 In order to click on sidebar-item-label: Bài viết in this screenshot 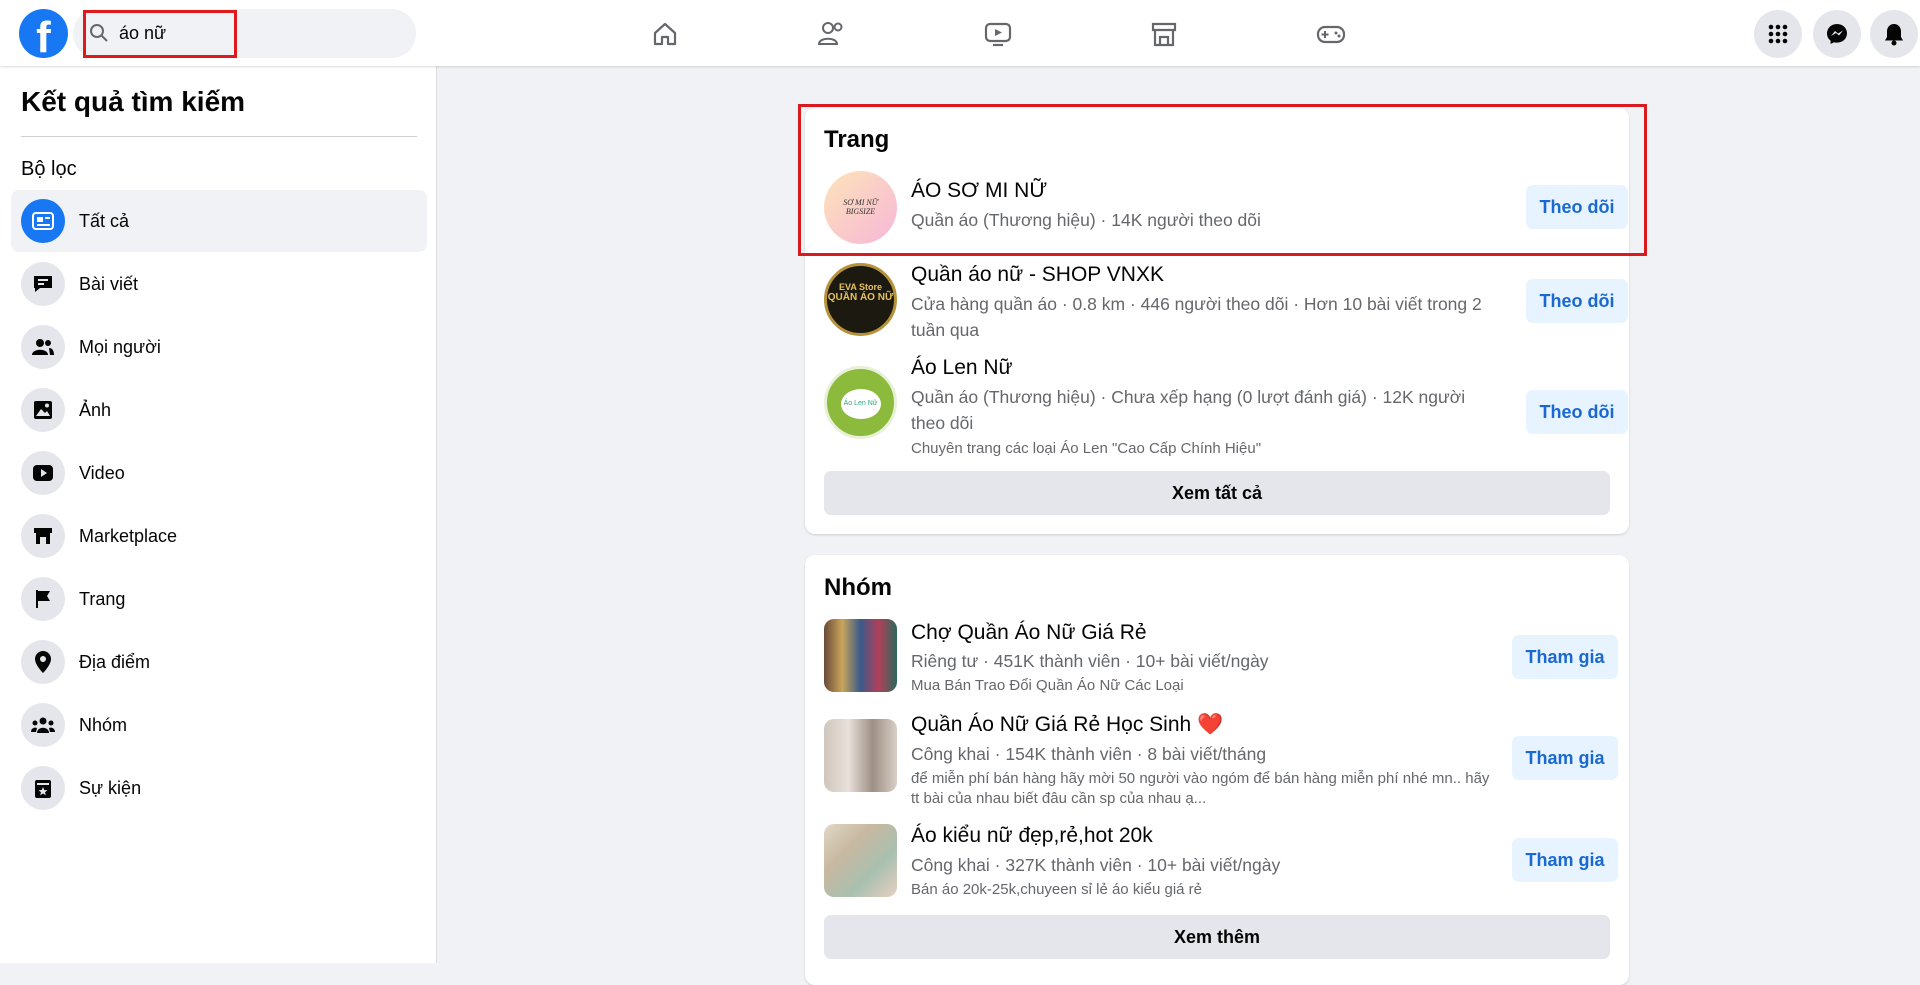, I will do `click(109, 283)`.